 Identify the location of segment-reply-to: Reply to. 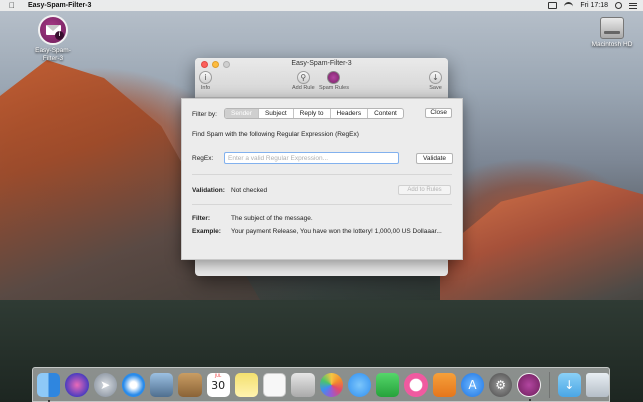
(312, 113).